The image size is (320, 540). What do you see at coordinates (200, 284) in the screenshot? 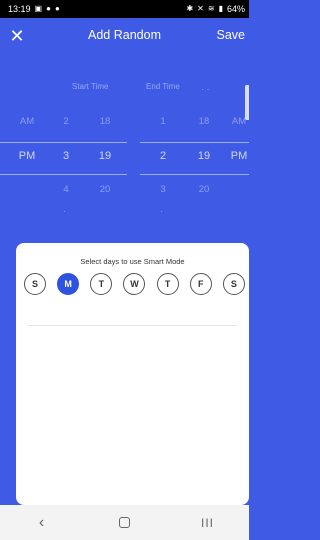
I see `day-friday-button: F` at bounding box center [200, 284].